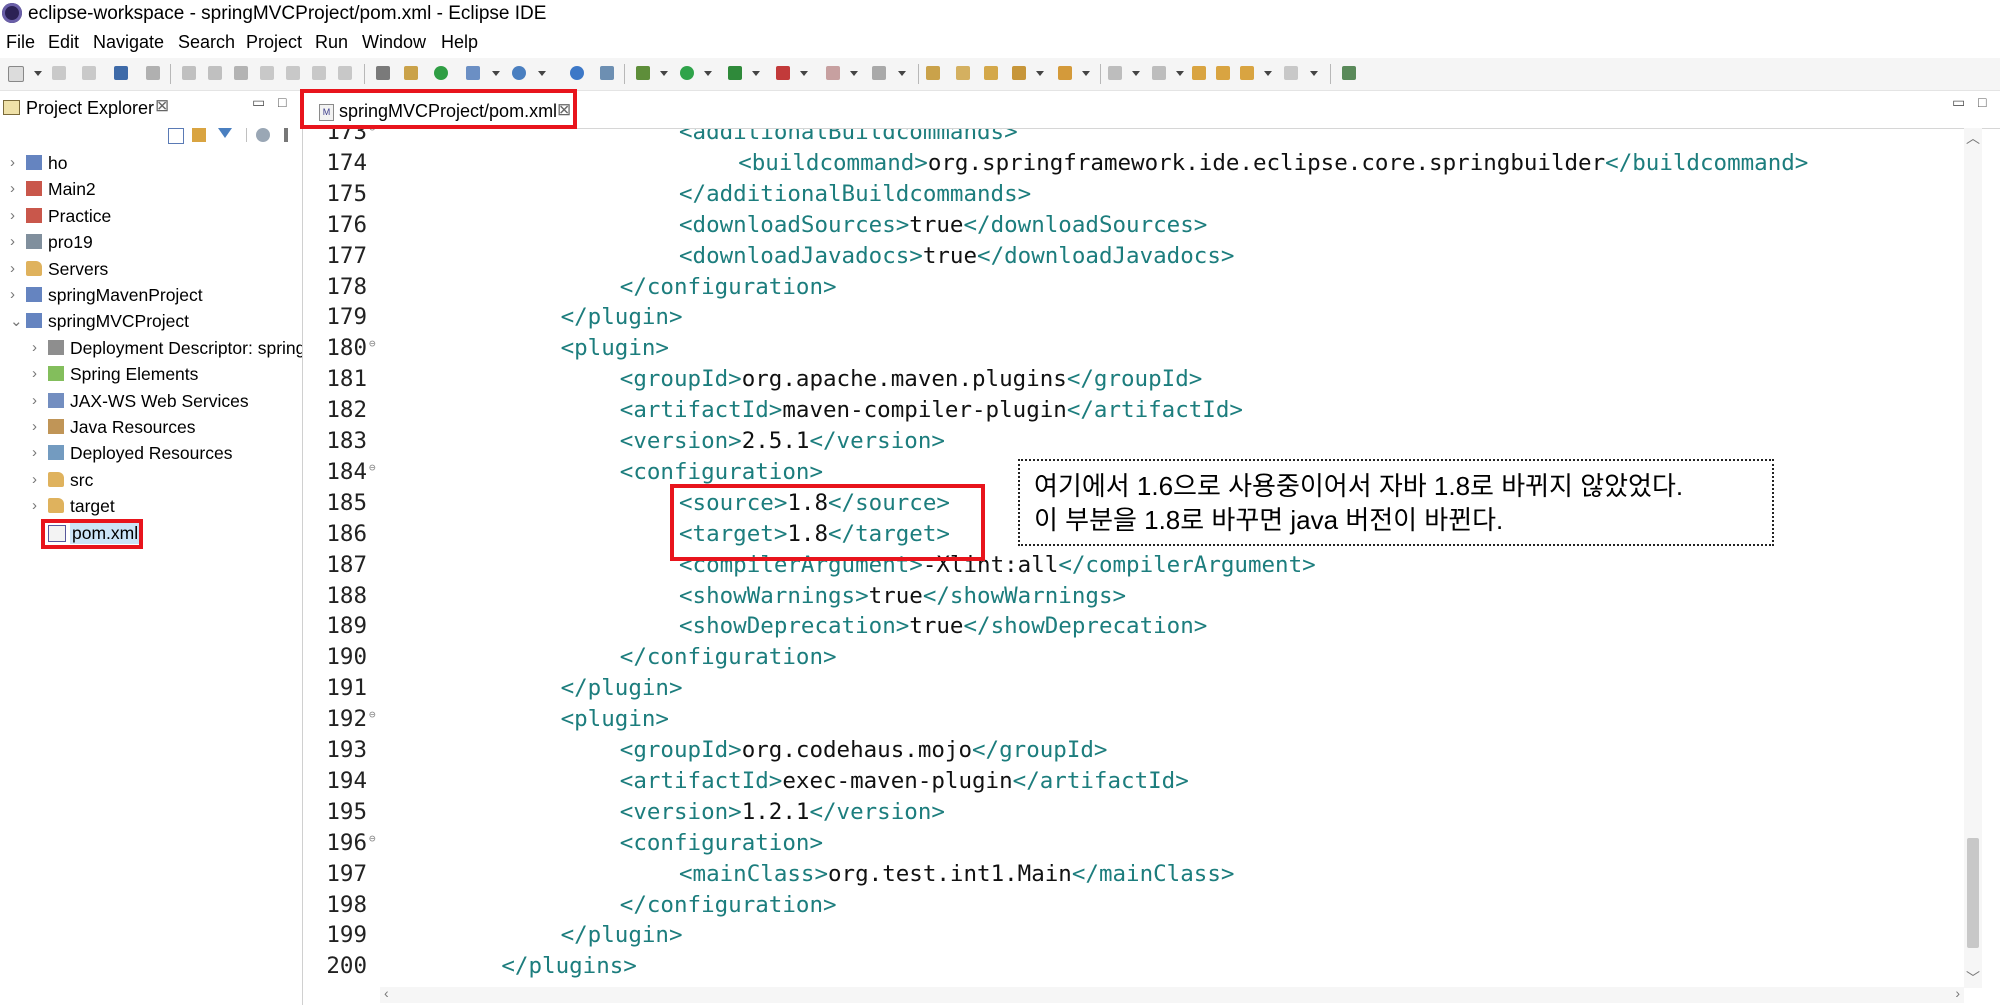 Image resolution: width=2000 pixels, height=1005 pixels. I want to click on menu-run: Run, so click(331, 42).